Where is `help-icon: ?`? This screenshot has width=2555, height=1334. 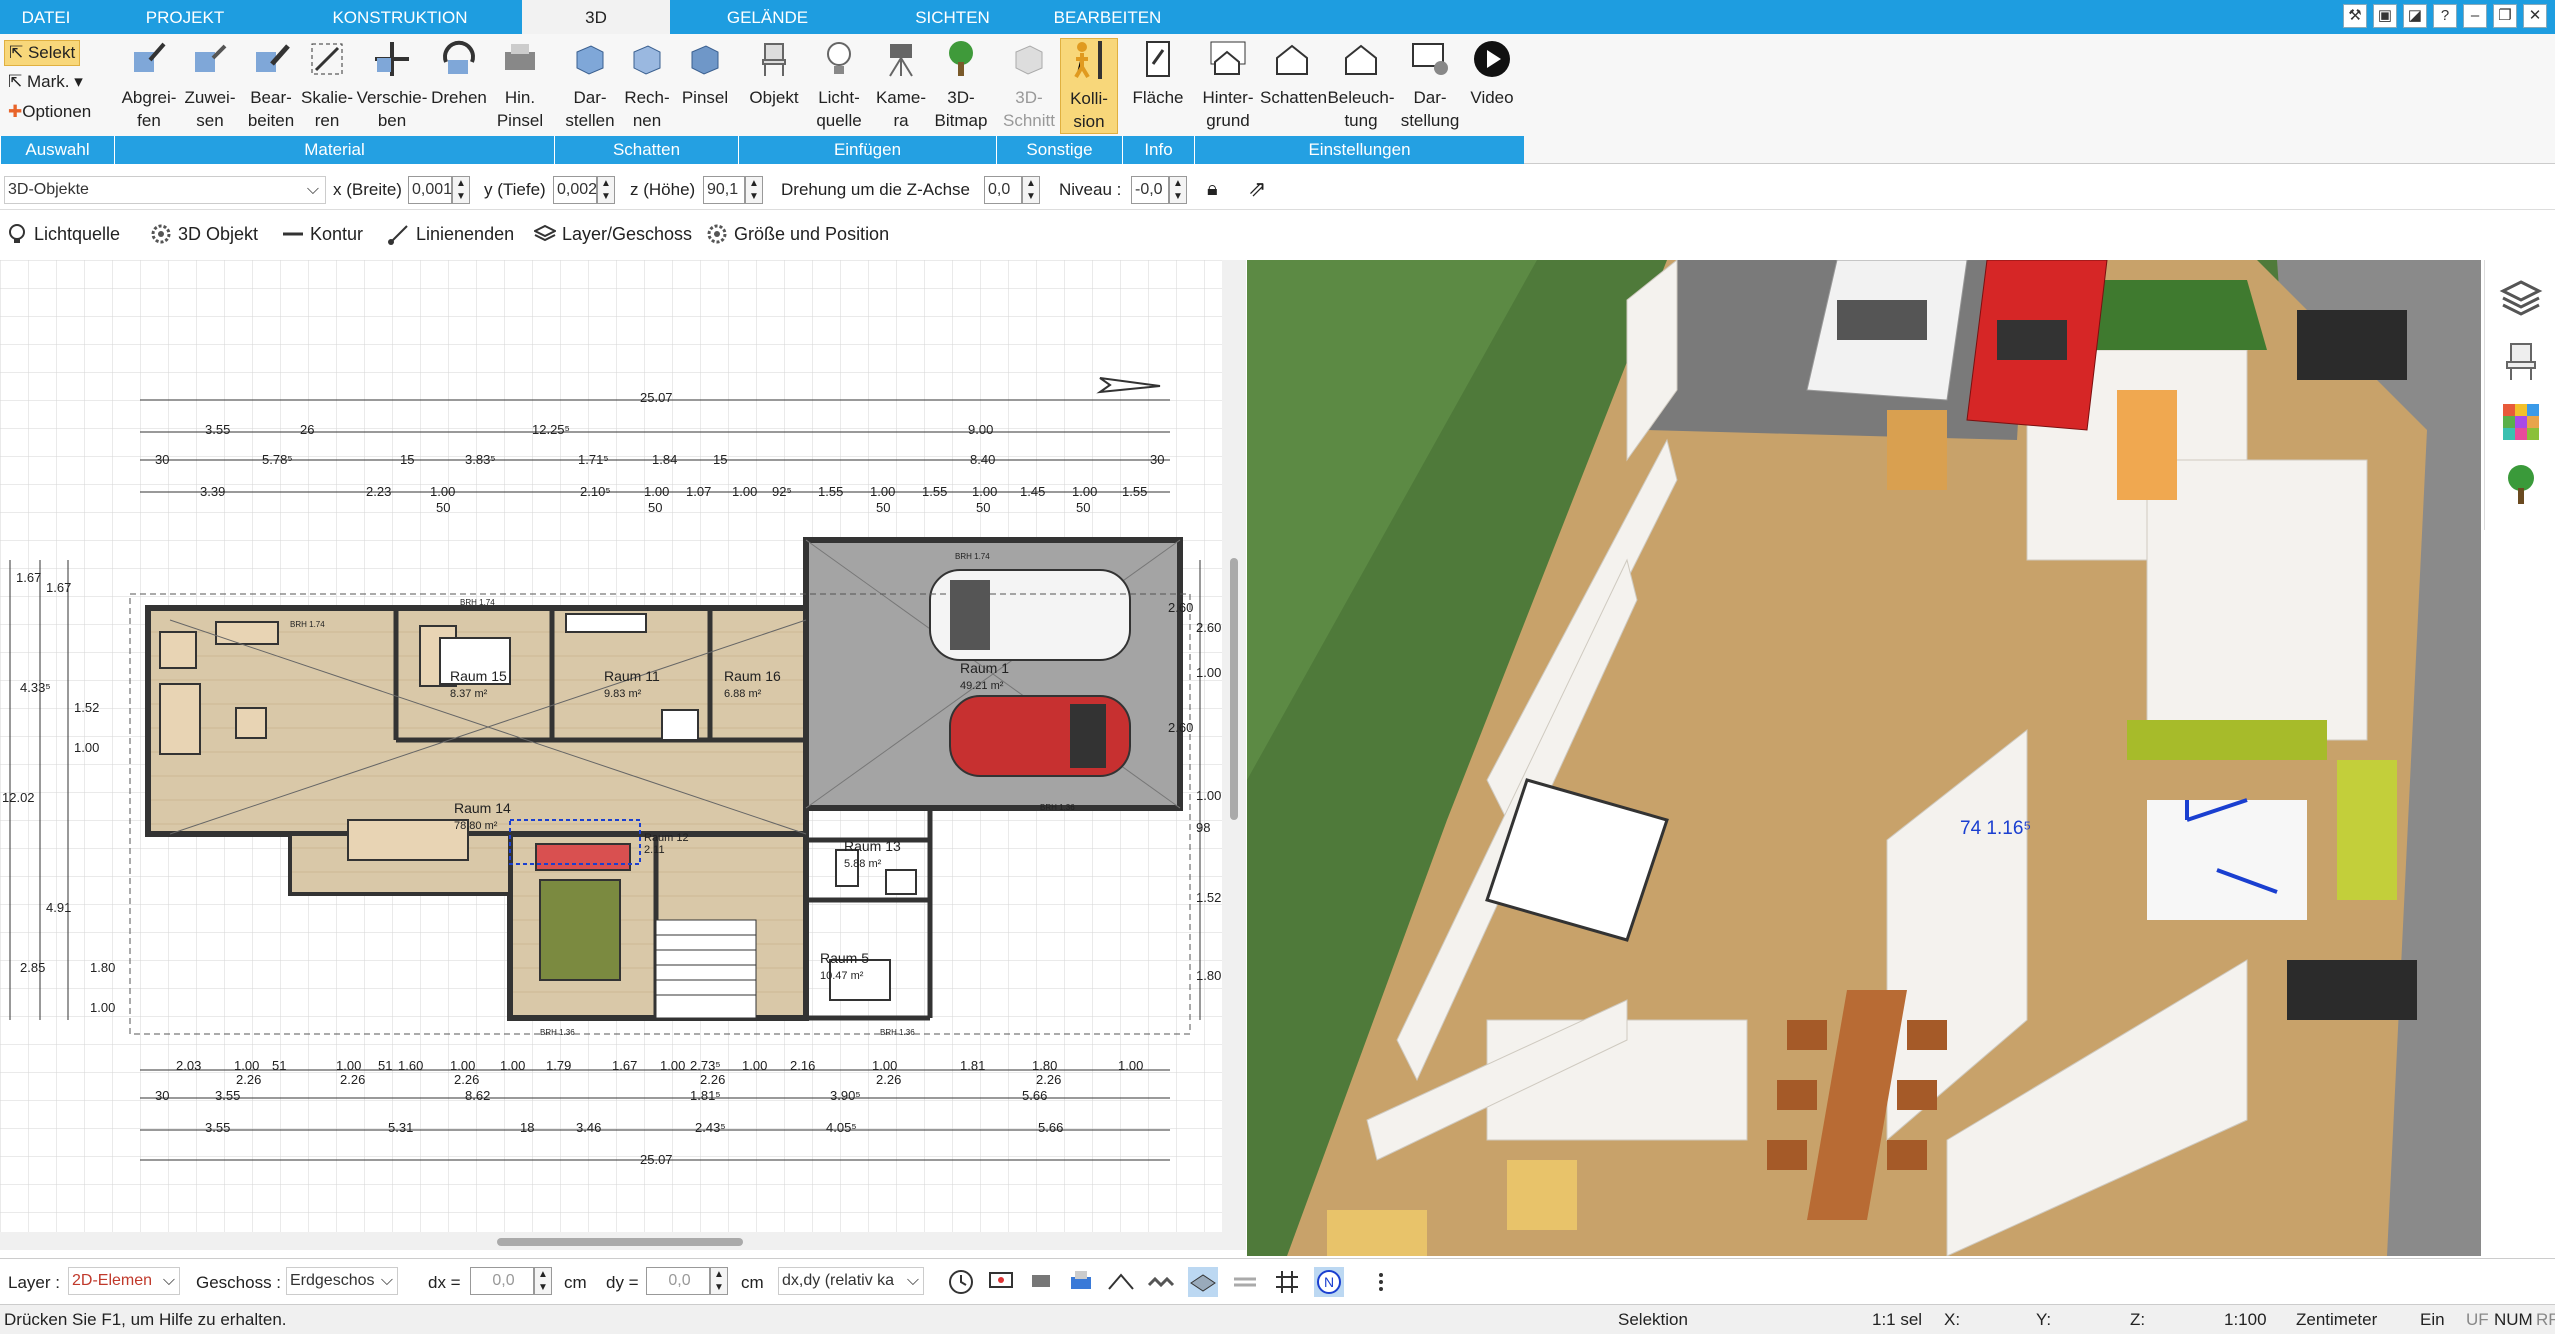 help-icon: ? is located at coordinates (2445, 16).